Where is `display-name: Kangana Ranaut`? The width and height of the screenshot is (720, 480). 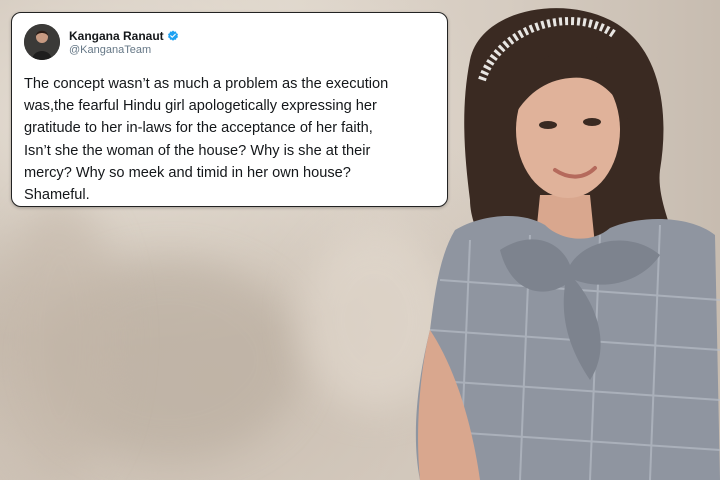
display-name: Kangana Ranaut is located at coordinates (116, 36).